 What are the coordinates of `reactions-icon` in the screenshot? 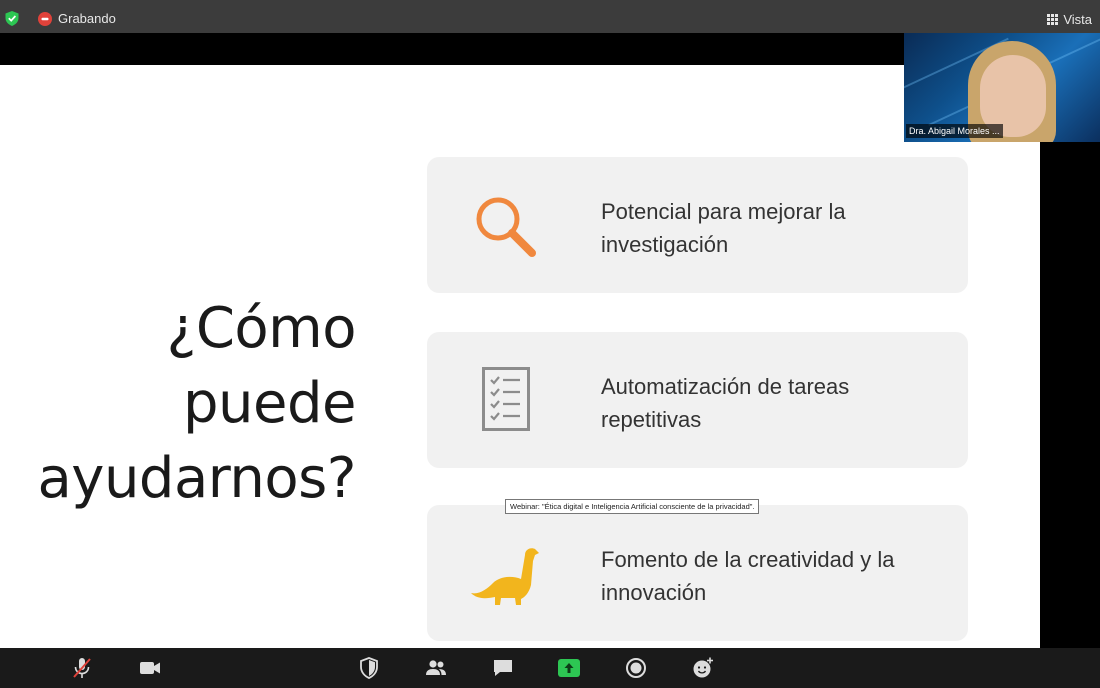 It's located at (703, 668).